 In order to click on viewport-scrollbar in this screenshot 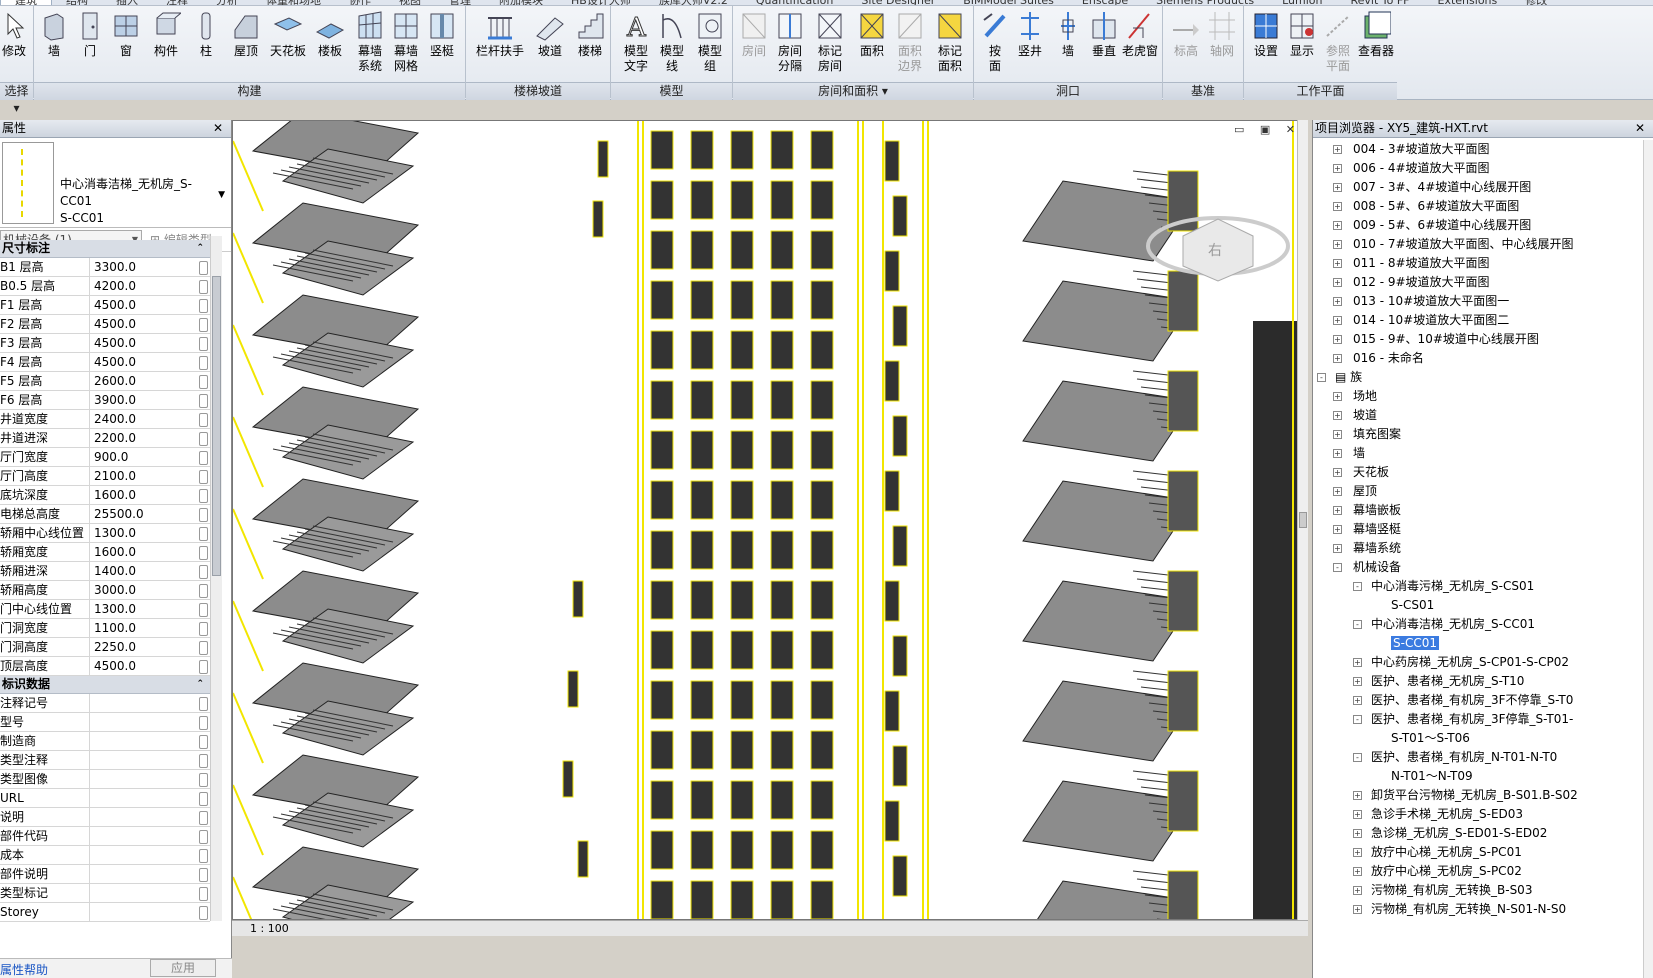, I will do `click(1302, 520)`.